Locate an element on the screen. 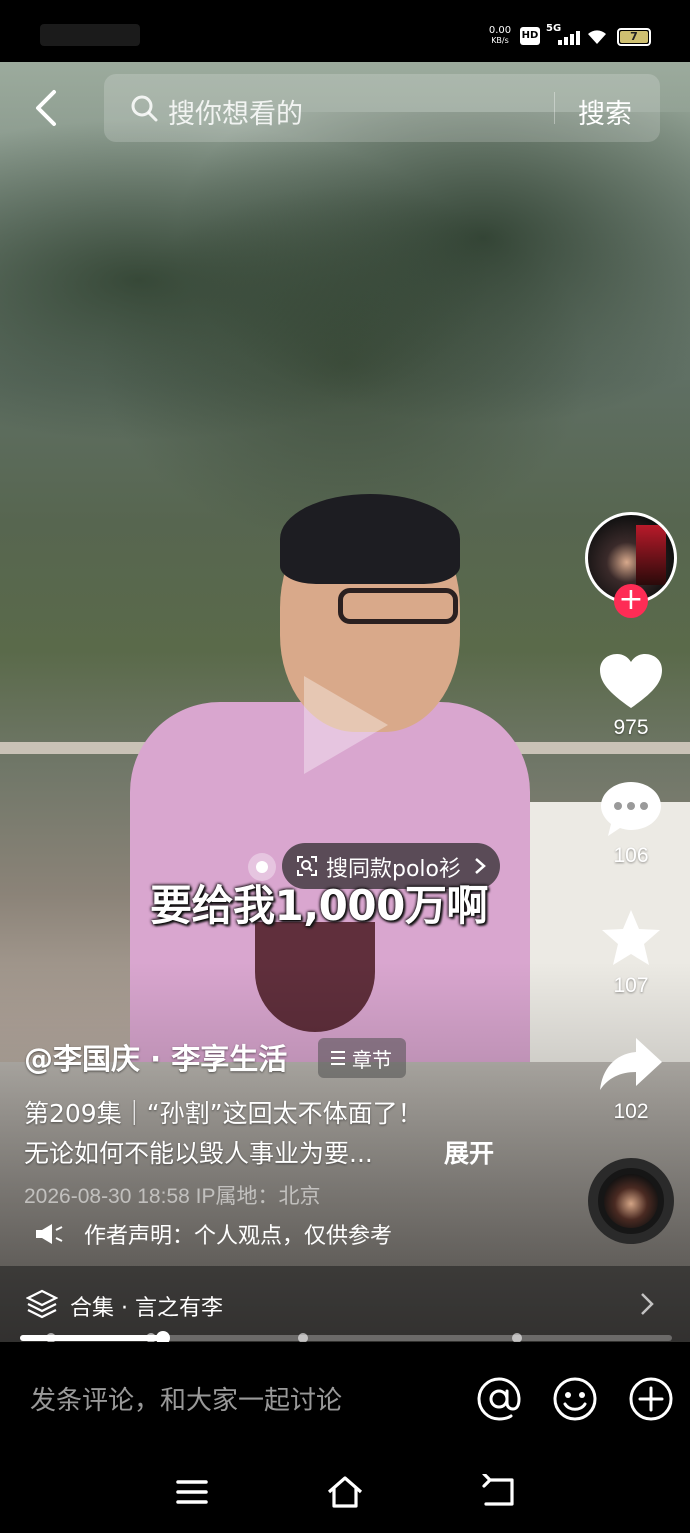 The width and height of the screenshot is (690, 1533). description-line-1: 第209集｜“孙割”这回太不体面了！ is located at coordinates (223, 1113).